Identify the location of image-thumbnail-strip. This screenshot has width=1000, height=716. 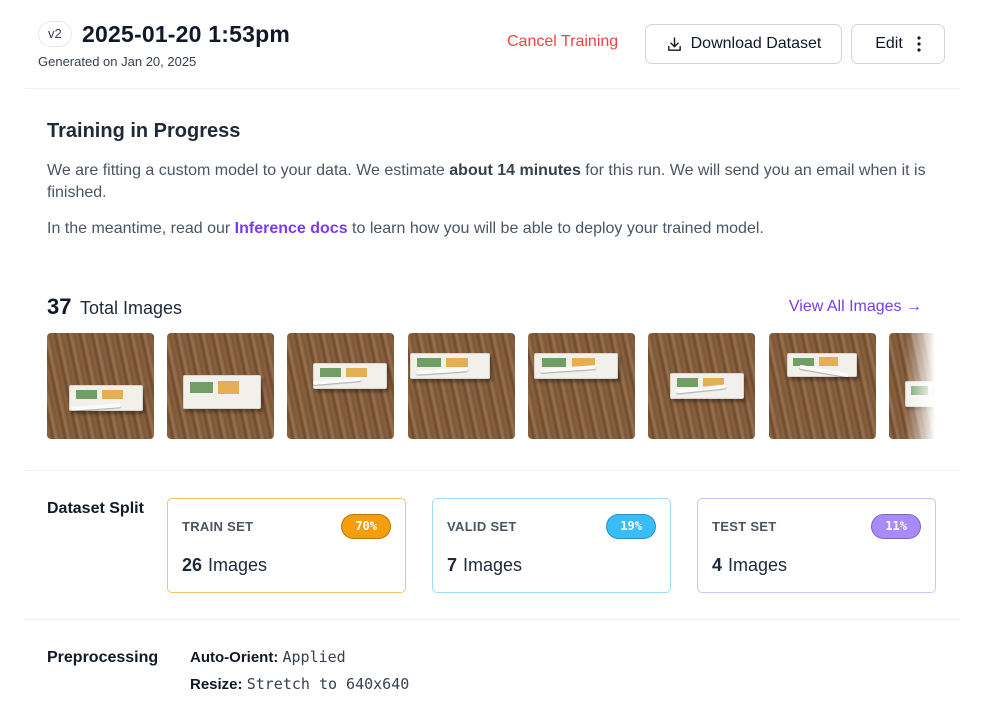
(491, 386).